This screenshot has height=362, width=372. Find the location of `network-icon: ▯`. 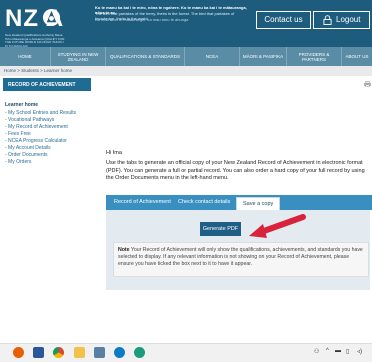

network-icon: ▯ is located at coordinates (347, 351).